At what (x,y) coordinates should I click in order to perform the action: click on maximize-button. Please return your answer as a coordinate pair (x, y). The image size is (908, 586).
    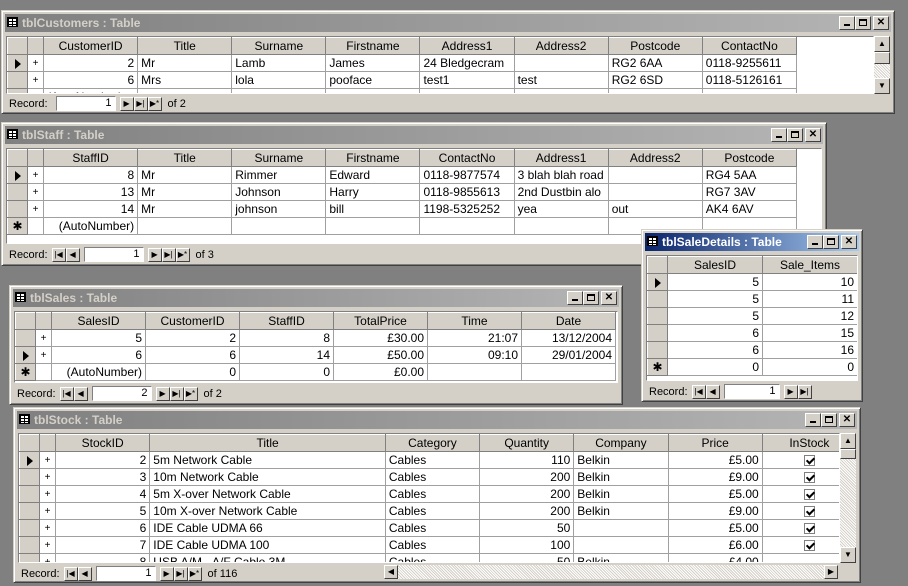
    Looking at the image, I should click on (831, 242).